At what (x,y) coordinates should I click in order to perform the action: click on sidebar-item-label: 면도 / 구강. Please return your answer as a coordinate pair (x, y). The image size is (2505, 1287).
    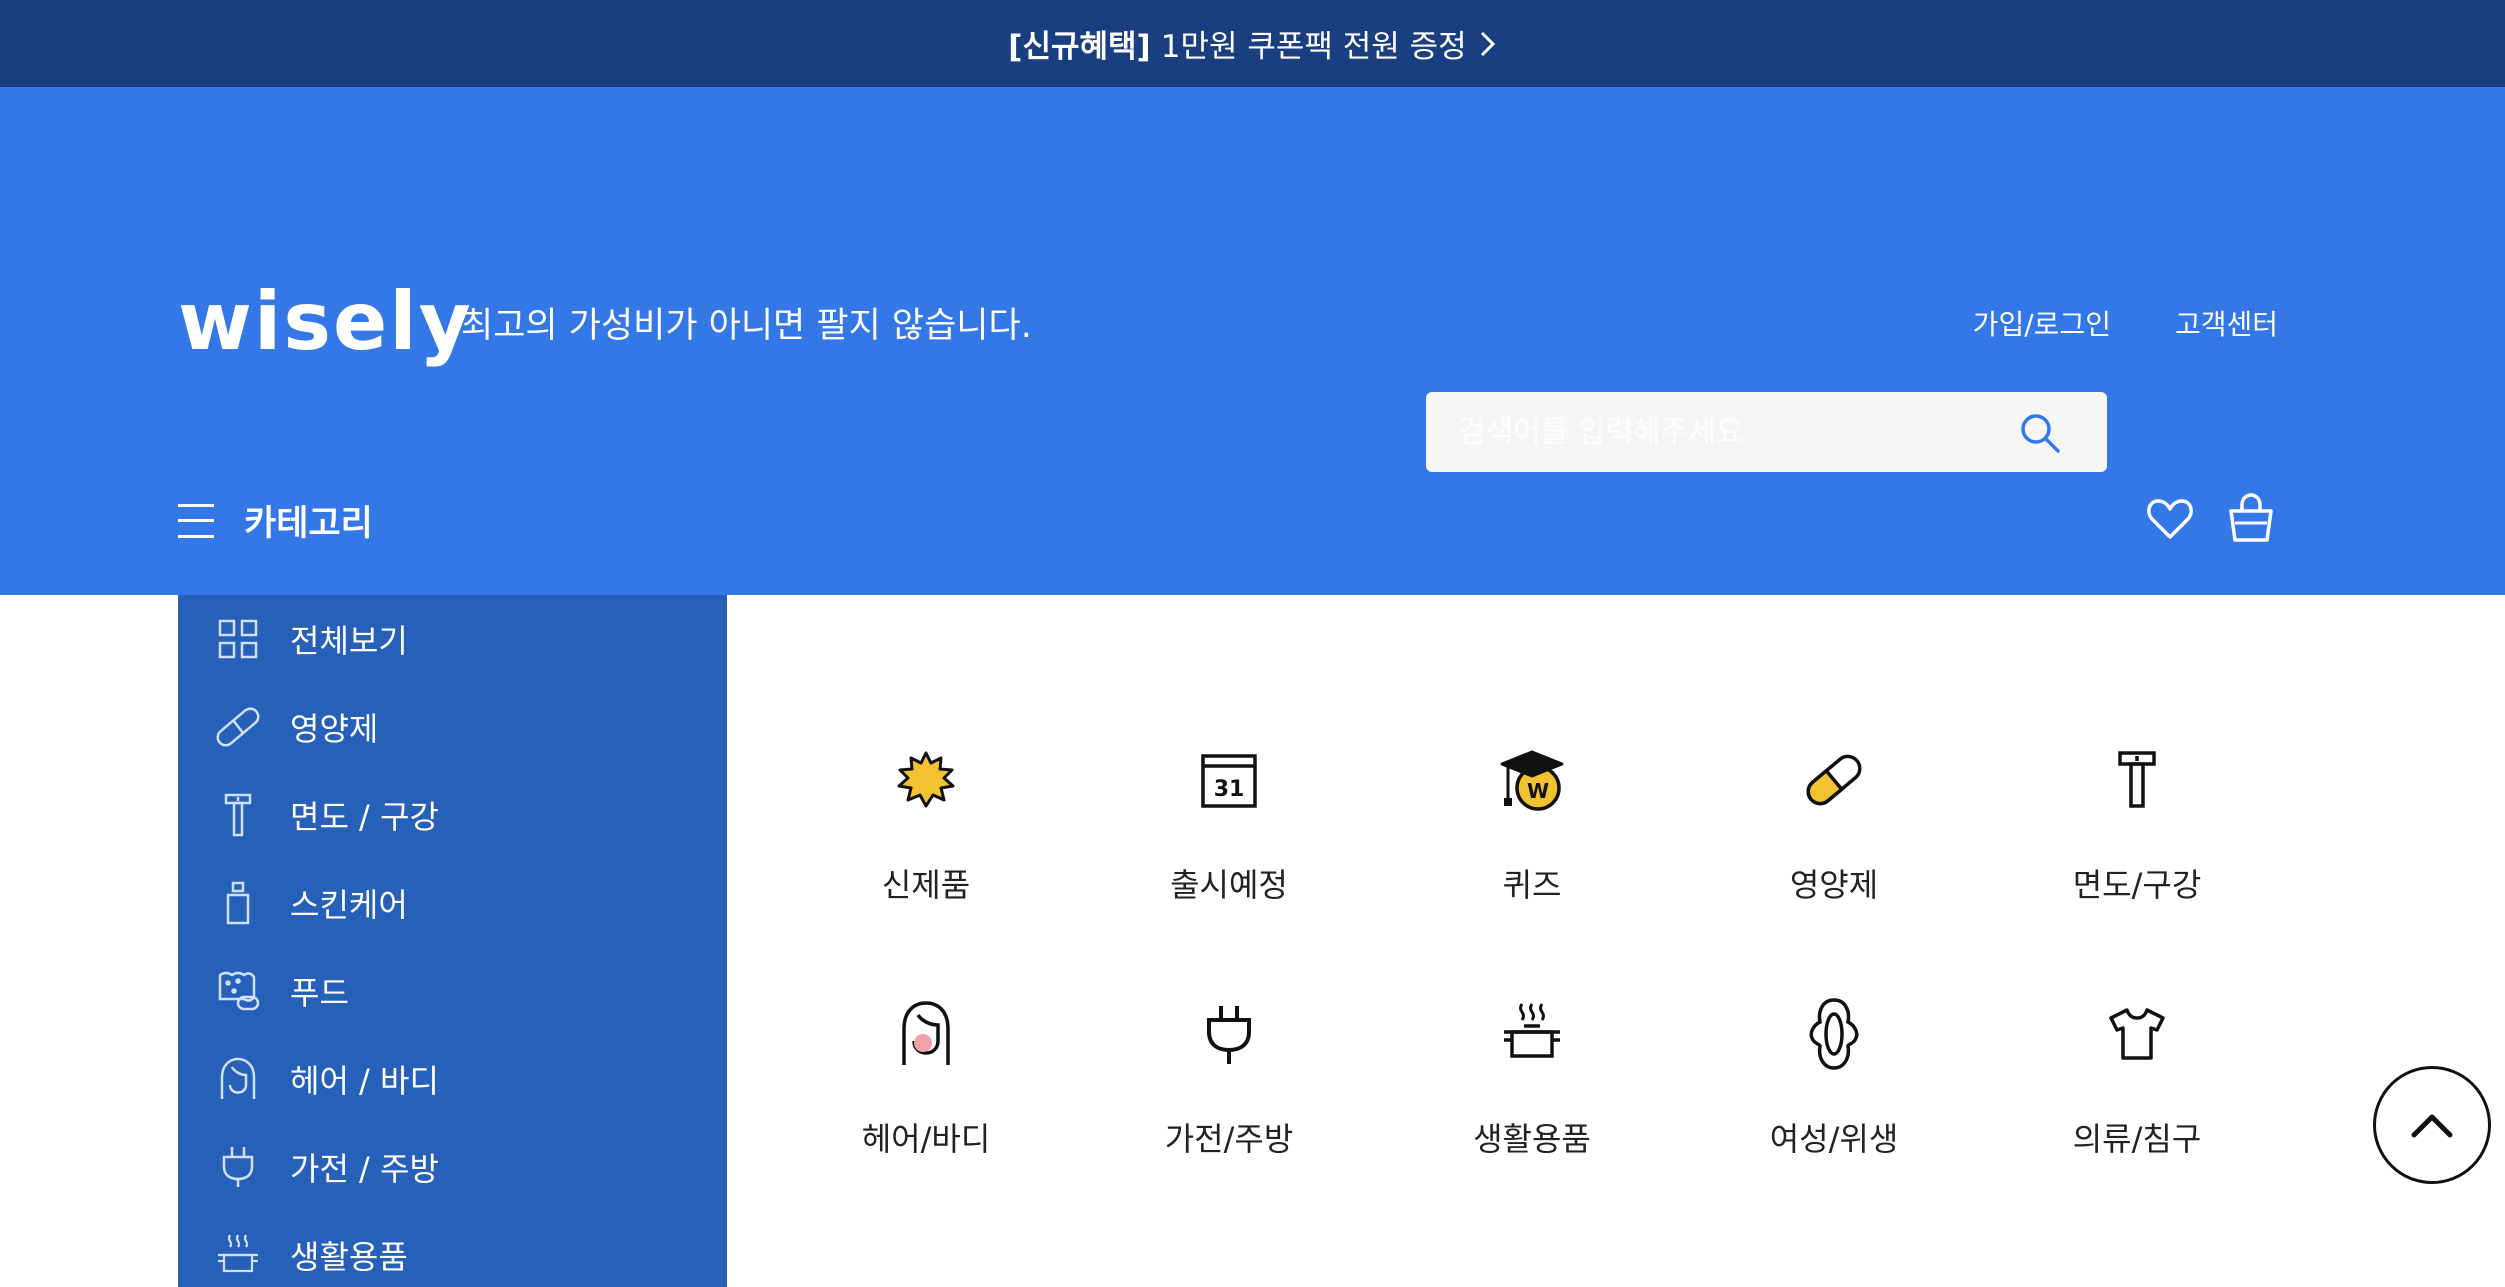
    Looking at the image, I should click on (364, 817).